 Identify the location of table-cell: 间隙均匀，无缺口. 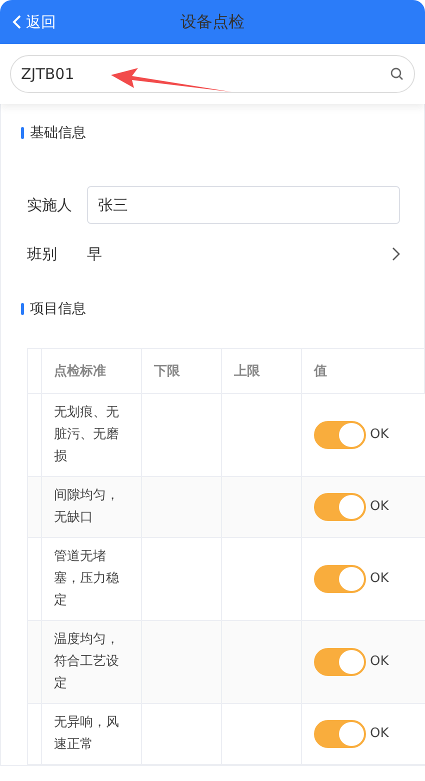
(92, 507).